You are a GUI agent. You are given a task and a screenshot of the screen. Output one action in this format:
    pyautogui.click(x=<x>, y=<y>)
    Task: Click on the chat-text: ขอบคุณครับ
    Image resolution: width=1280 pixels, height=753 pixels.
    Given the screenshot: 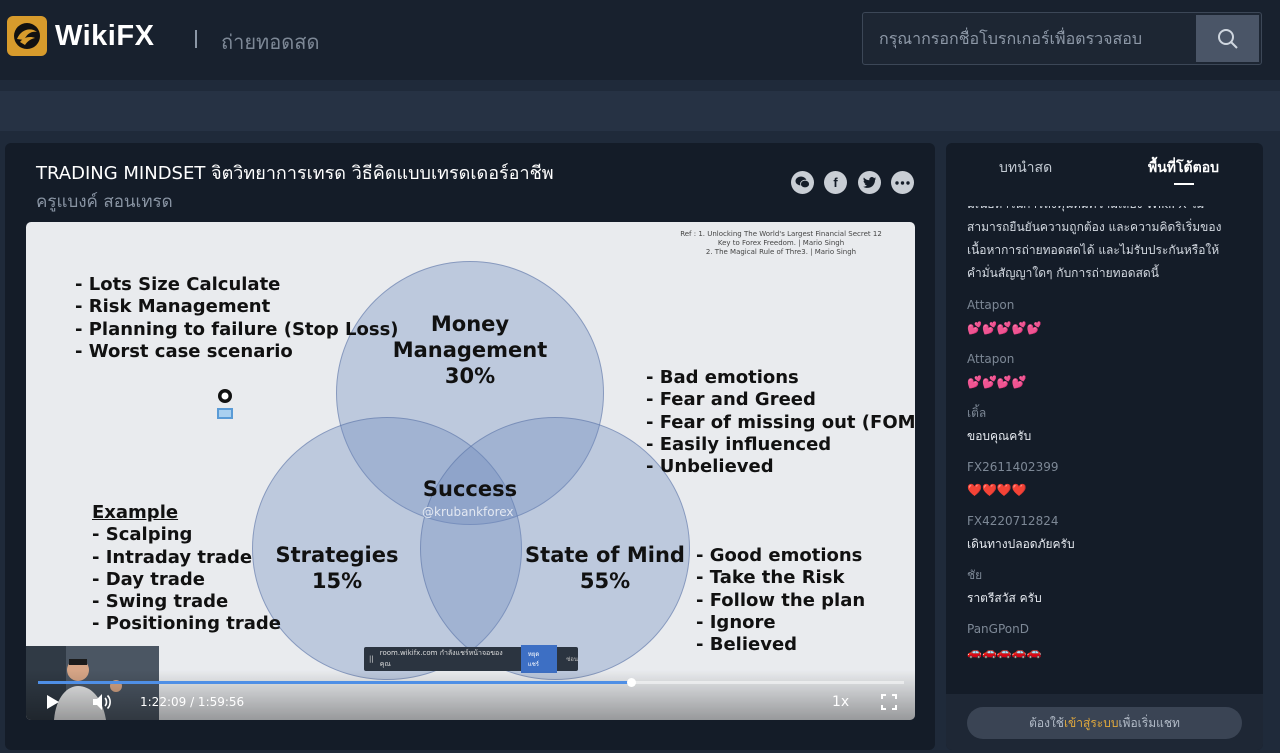 What is the action you would take?
    pyautogui.click(x=999, y=436)
    